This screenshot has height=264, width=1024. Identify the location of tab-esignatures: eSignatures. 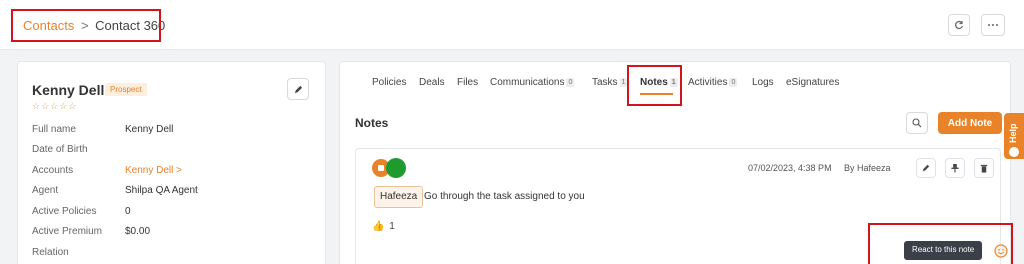
(812, 82).